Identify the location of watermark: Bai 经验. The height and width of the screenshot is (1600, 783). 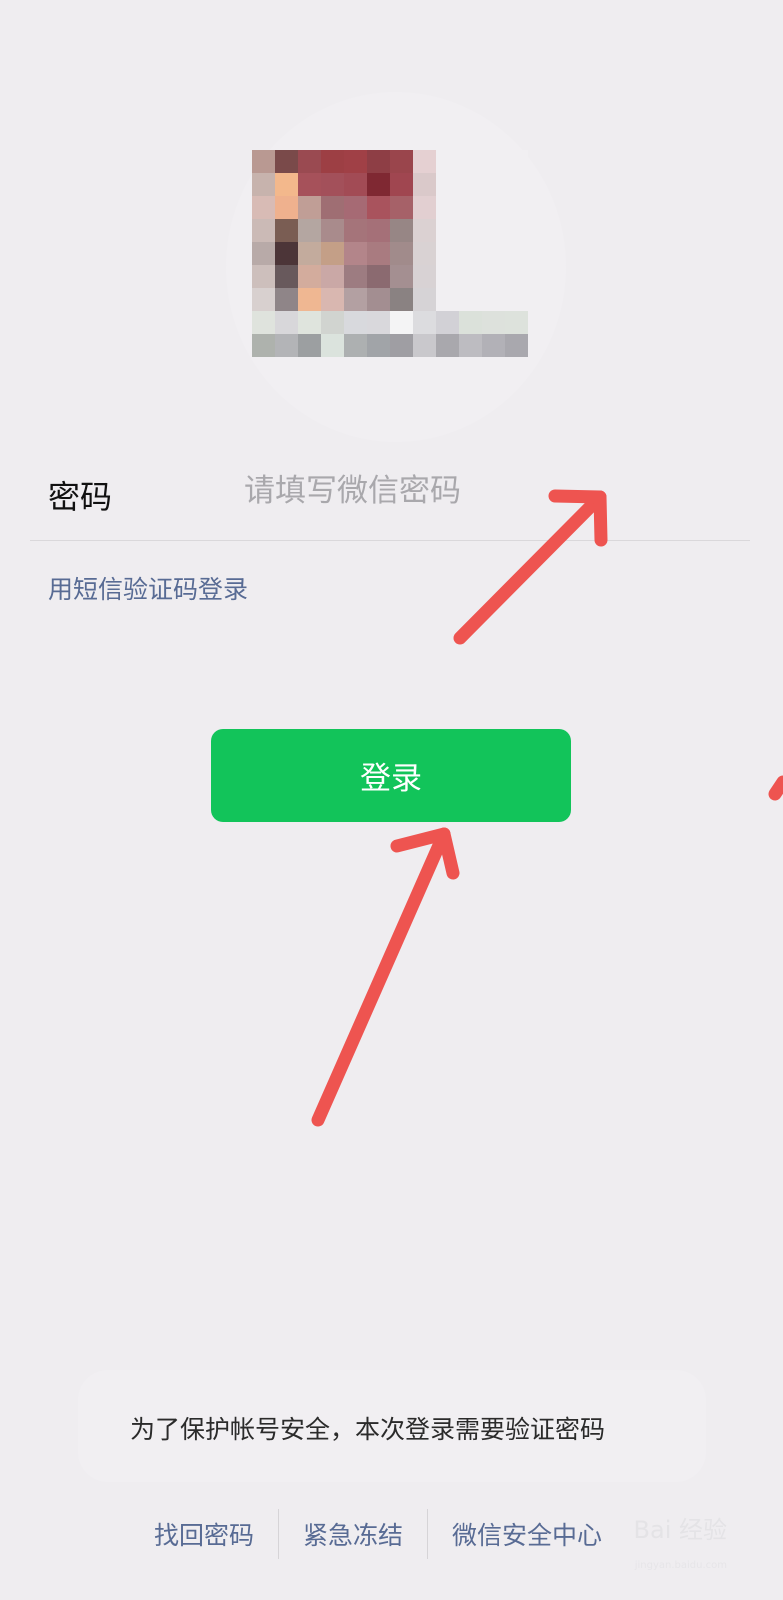
(680, 1530).